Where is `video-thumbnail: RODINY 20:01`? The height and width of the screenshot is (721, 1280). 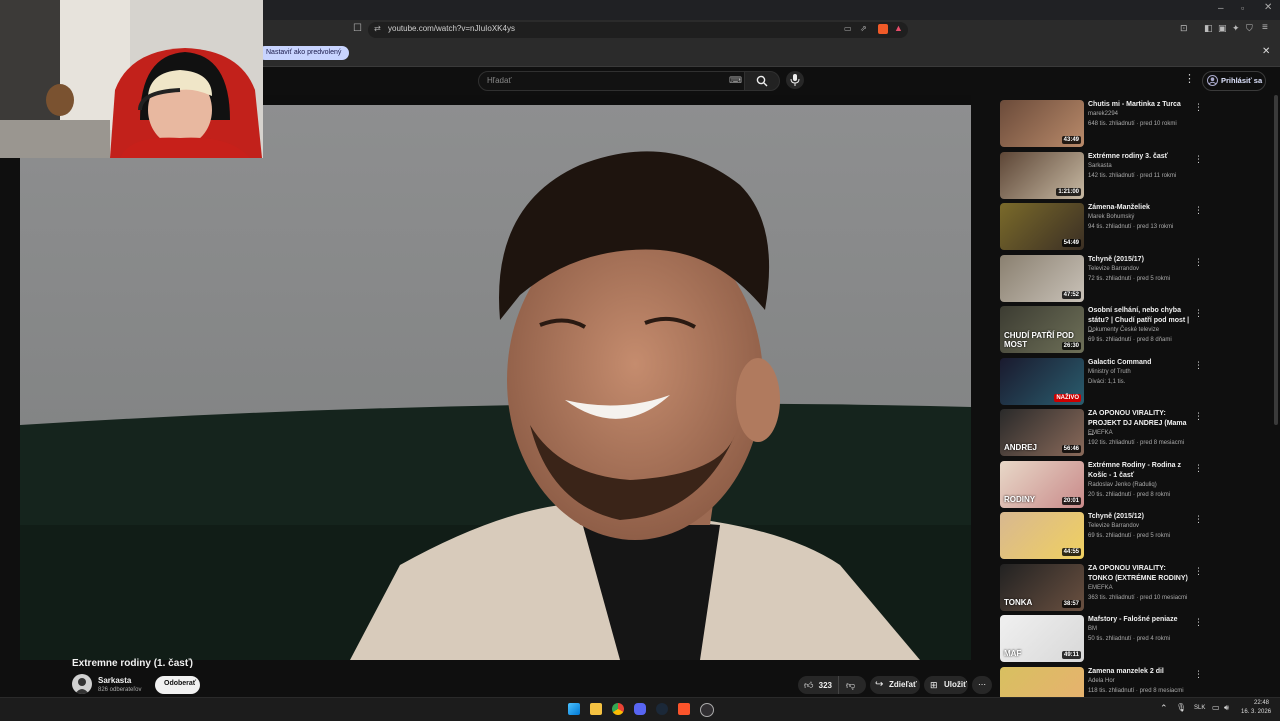
video-thumbnail: RODINY 20:01 is located at coordinates (1042, 484).